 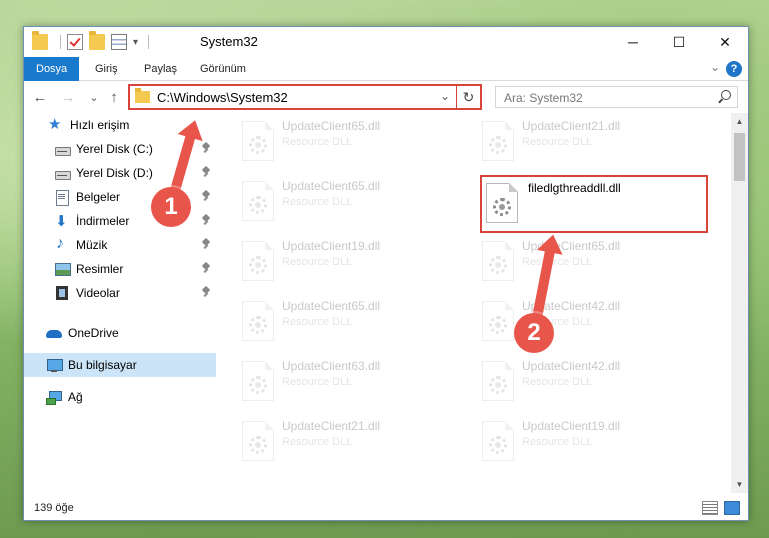 I want to click on properties-check-icon, so click(x=75, y=42).